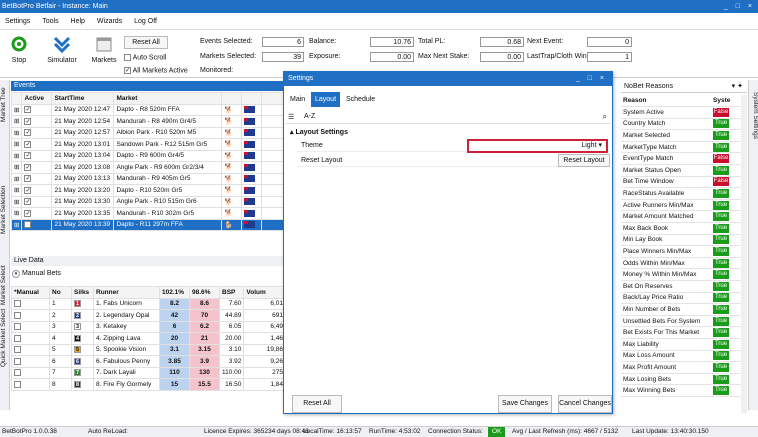 The image size is (758, 437). What do you see at coordinates (537, 146) in the screenshot?
I see `theme-select: Light ▾` at bounding box center [537, 146].